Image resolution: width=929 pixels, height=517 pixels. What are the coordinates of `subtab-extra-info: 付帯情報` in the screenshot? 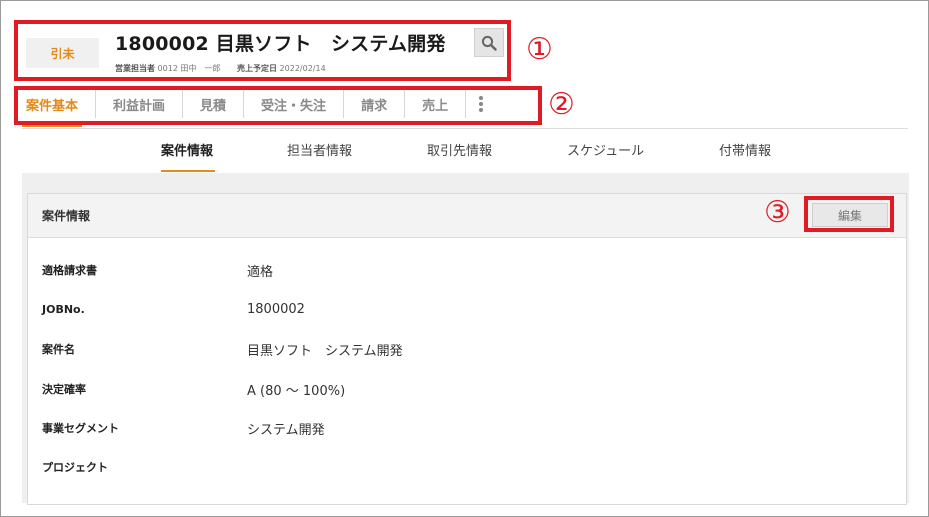 It's located at (745, 149).